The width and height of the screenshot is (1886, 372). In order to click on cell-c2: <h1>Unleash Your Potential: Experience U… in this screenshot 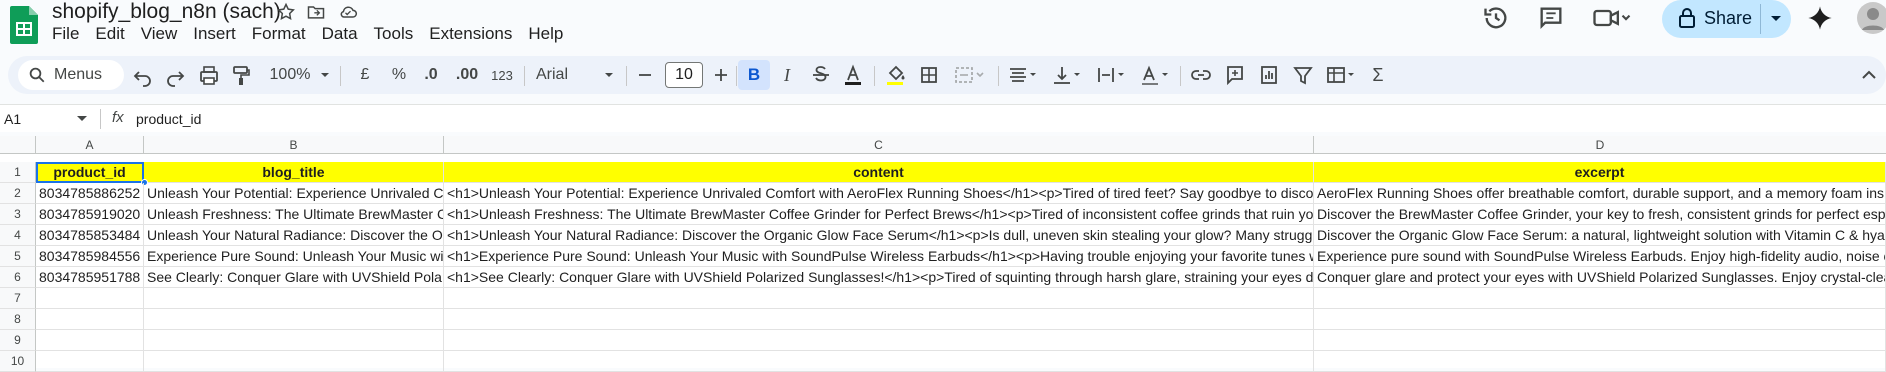, I will do `click(879, 193)`.